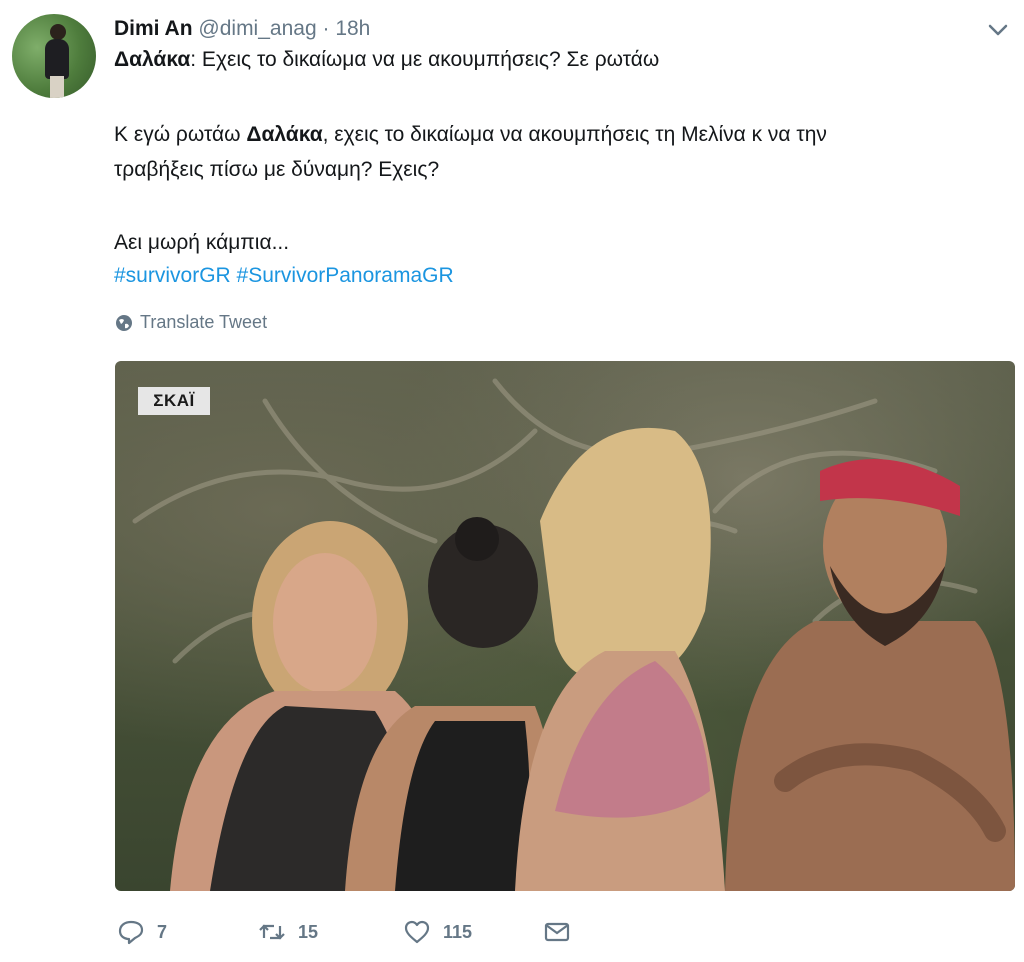 This screenshot has width=1024, height=962. What do you see at coordinates (345, 275) in the screenshot?
I see `hashtag-link: #SurvivorPanoramaGR` at bounding box center [345, 275].